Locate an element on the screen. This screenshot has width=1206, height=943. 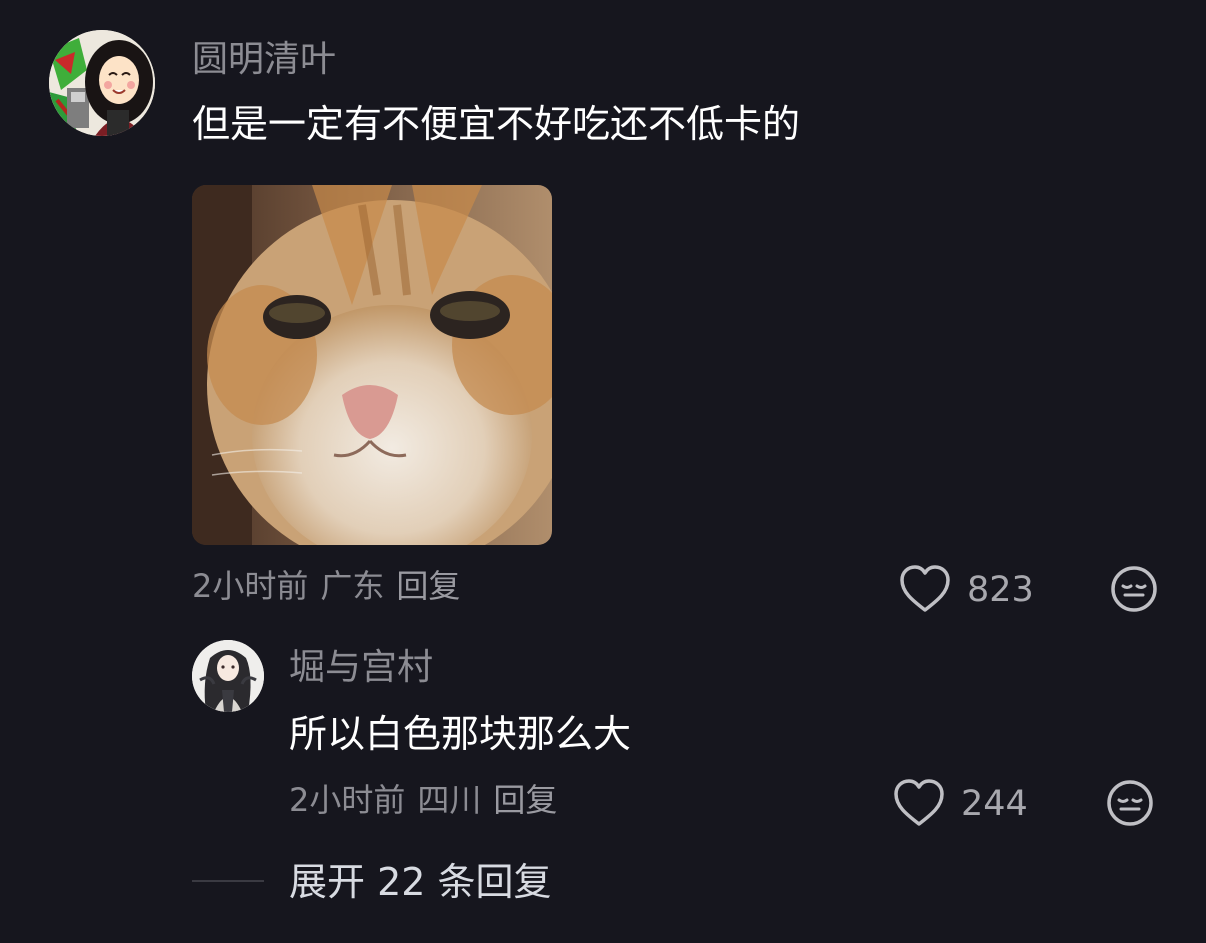
reply-location: 四川 is located at coordinates (449, 800).